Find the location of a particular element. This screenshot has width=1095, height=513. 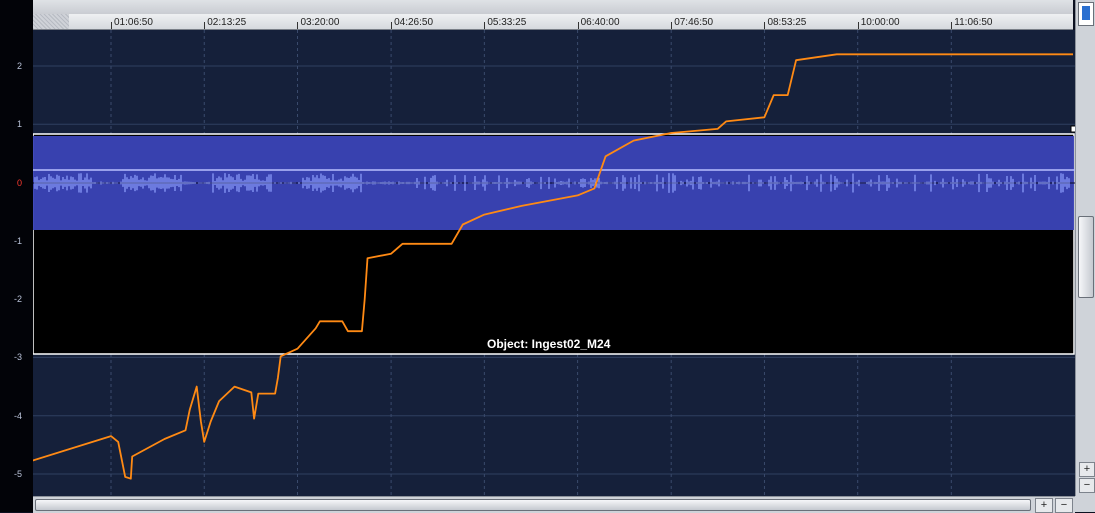

horizontal-scrollbar: + − is located at coordinates (554, 504).